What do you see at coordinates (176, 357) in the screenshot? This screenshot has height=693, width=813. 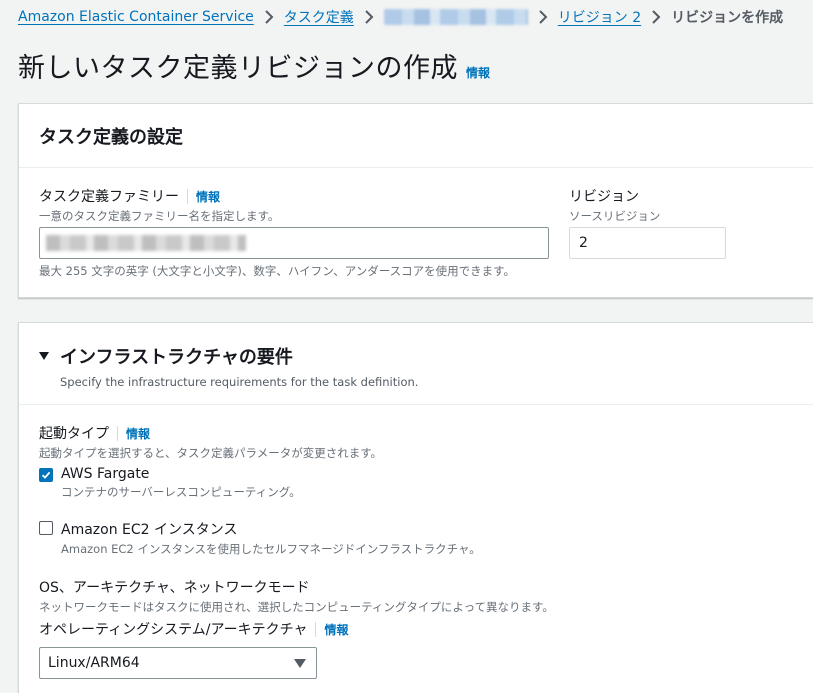 I see `panel-title: インフラストラクチャの要件` at bounding box center [176, 357].